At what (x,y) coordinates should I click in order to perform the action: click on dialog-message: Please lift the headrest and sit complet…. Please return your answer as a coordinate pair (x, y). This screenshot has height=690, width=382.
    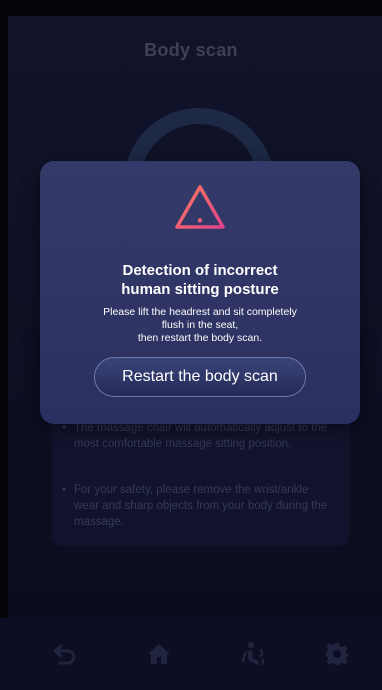
    Looking at the image, I should click on (200, 325).